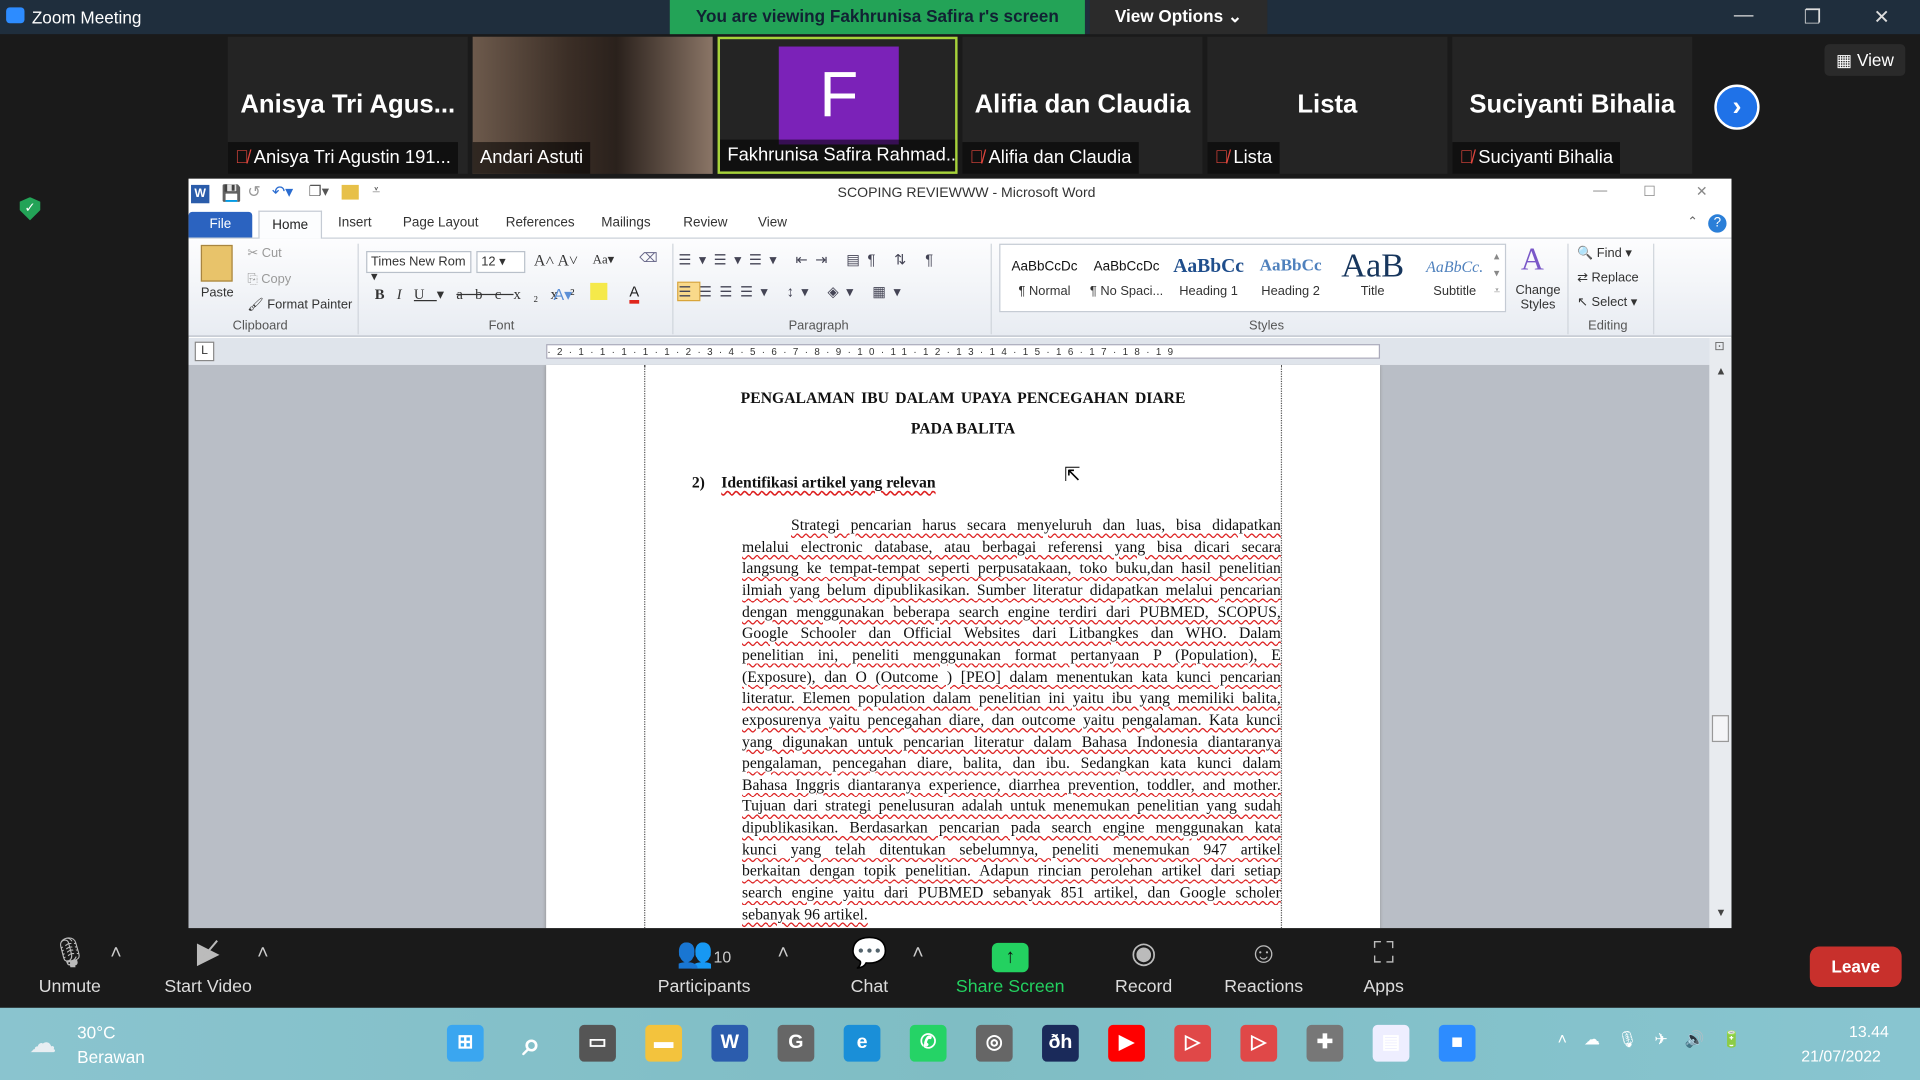  What do you see at coordinates (704, 964) in the screenshot?
I see `participants-button: 👥10 Participants` at bounding box center [704, 964].